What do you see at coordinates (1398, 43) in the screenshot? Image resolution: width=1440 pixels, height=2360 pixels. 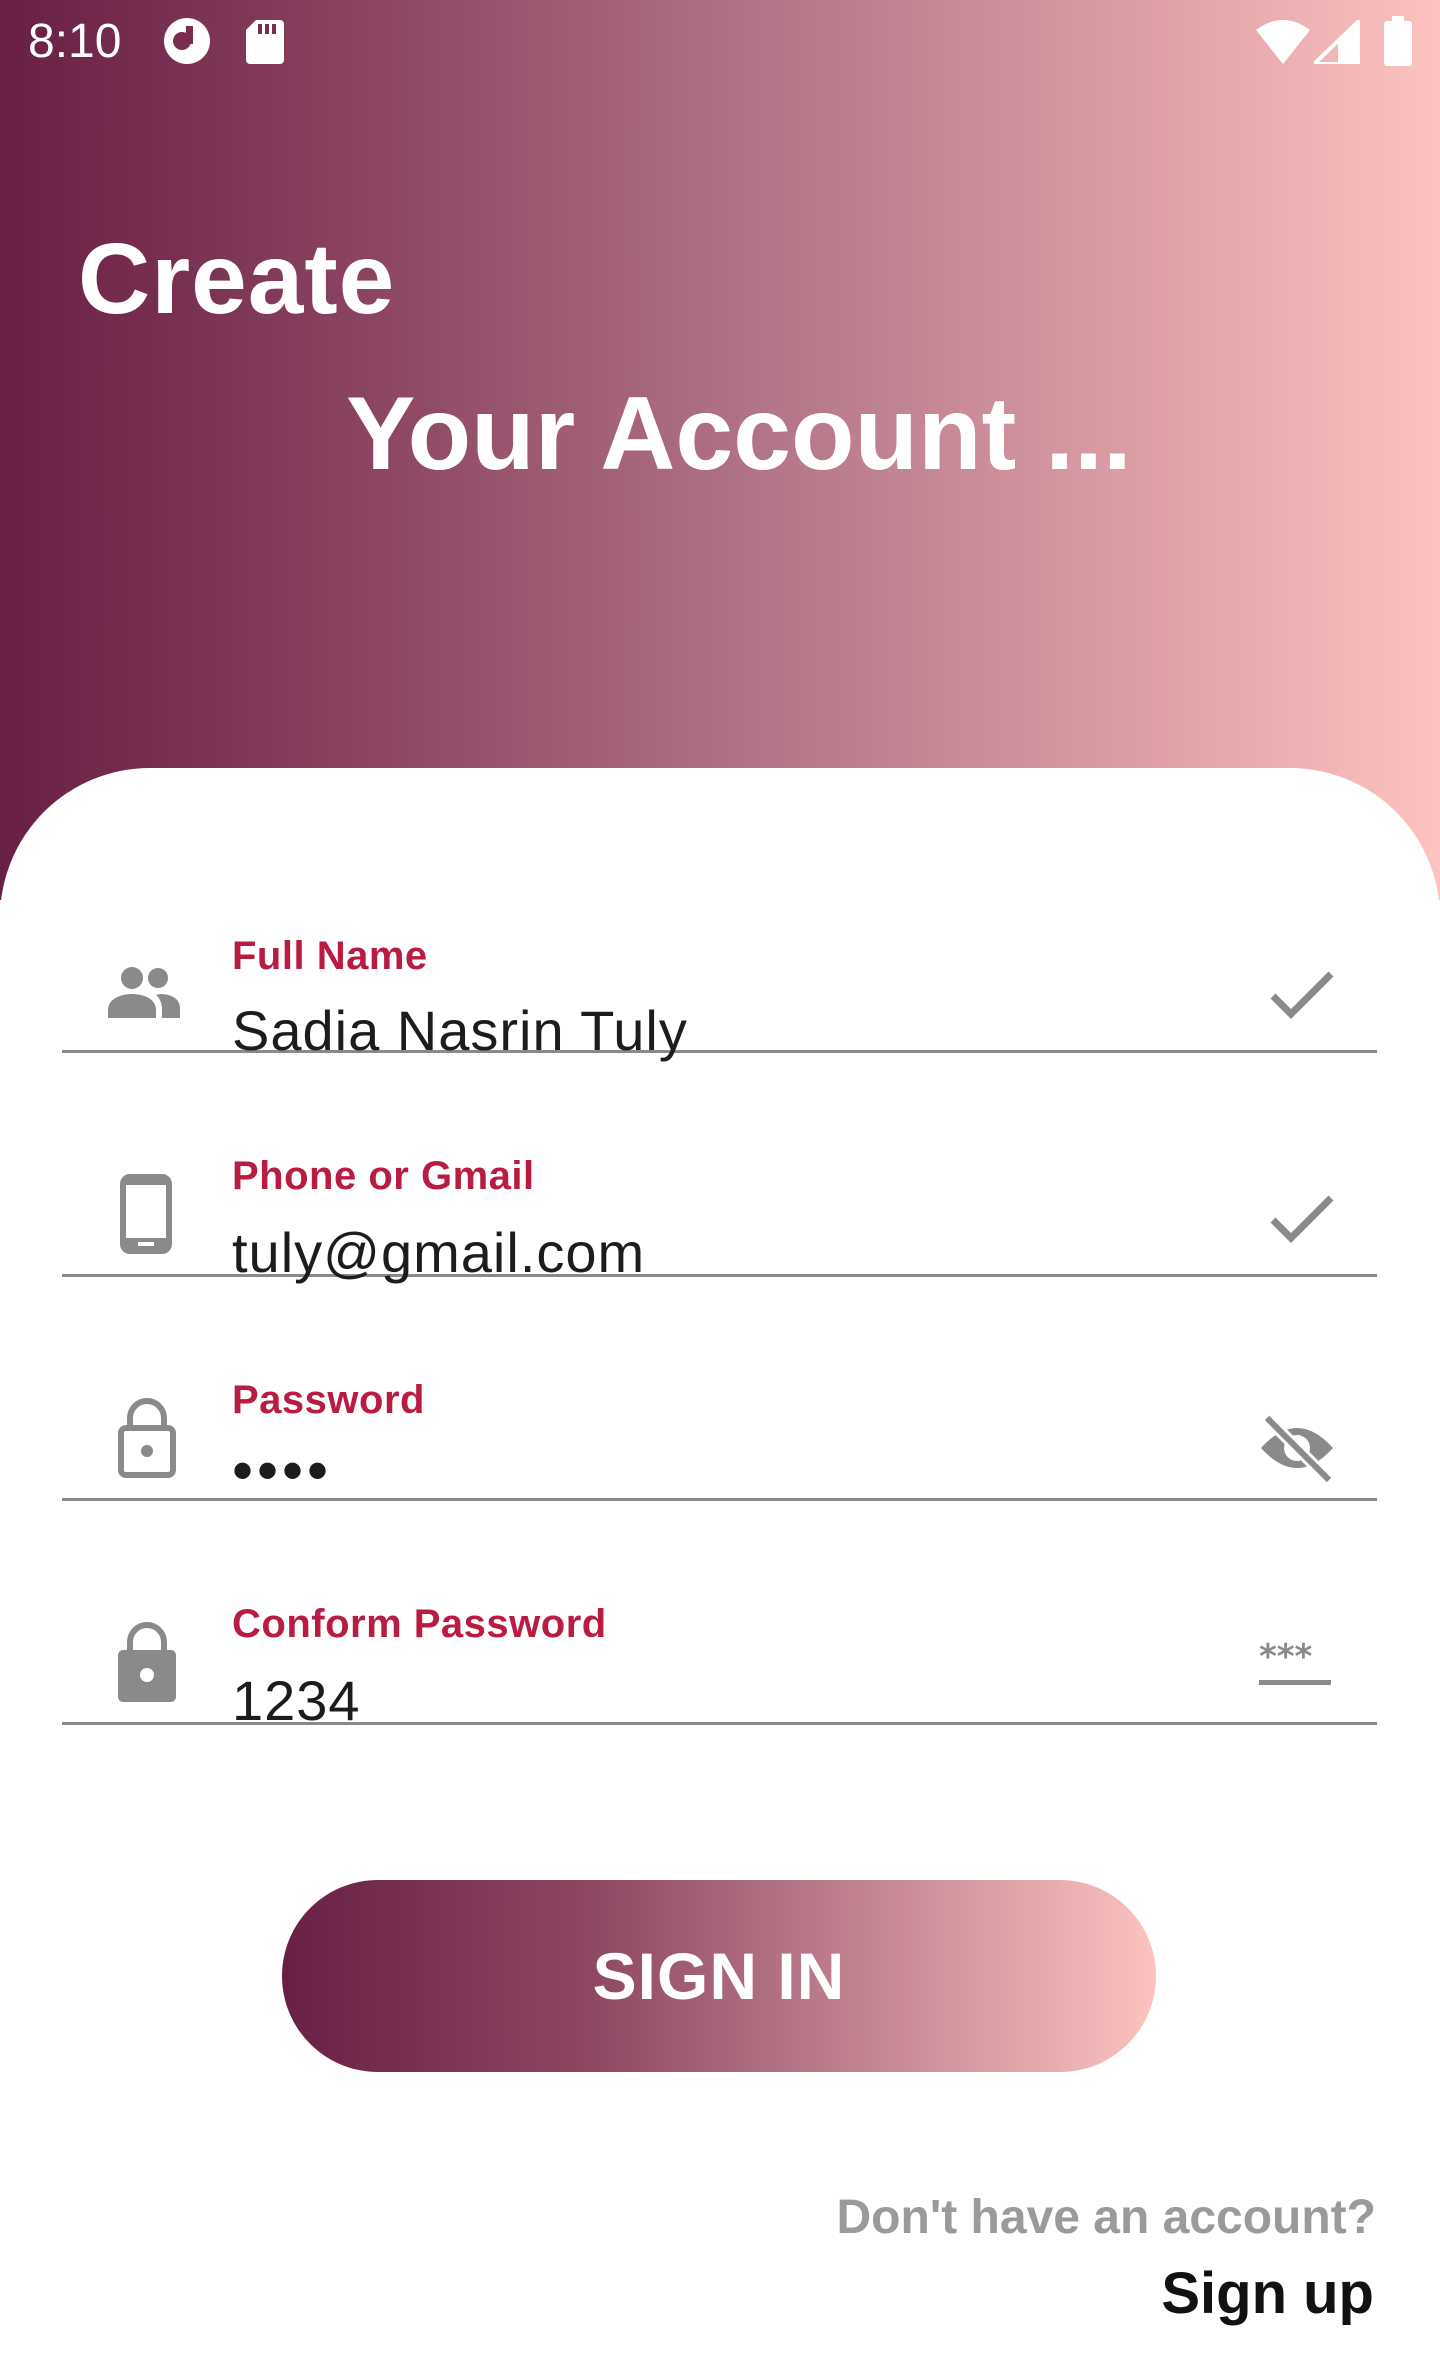 I see `battery-icon` at bounding box center [1398, 43].